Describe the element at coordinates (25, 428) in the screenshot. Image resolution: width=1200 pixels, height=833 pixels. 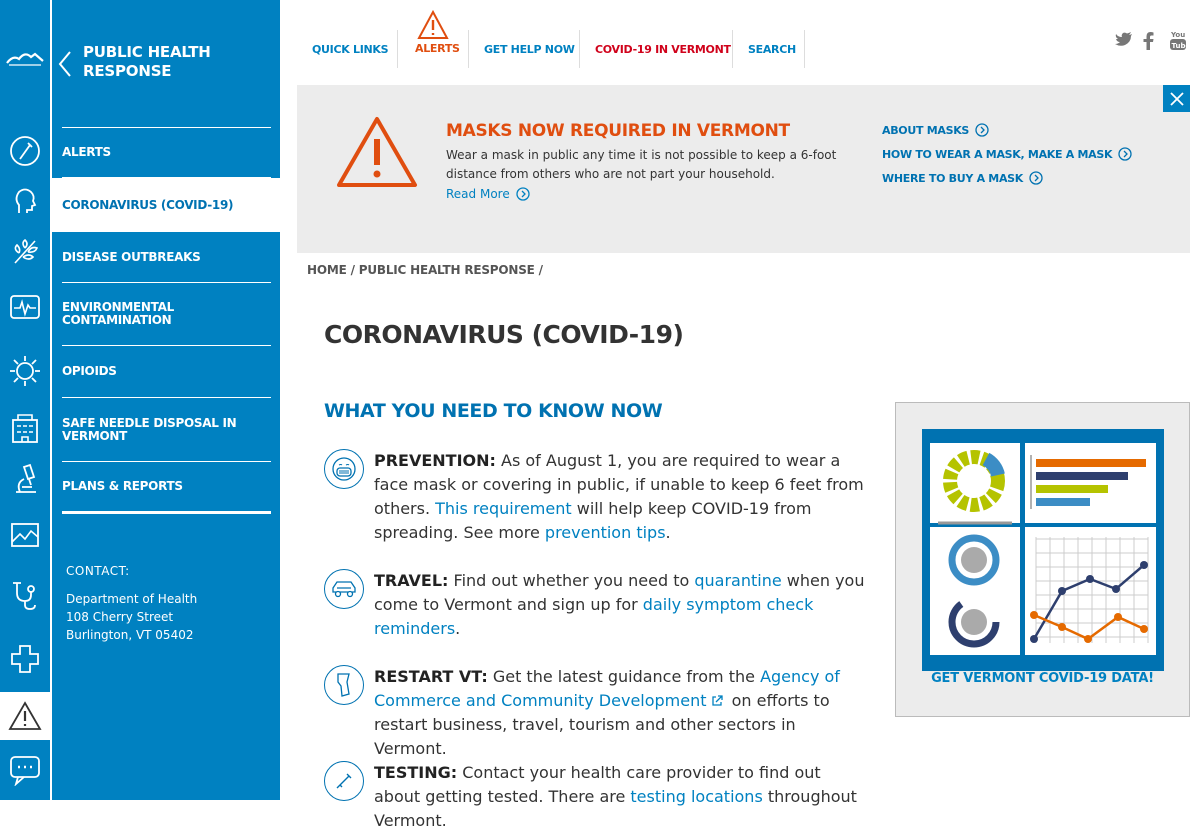
I see `building-icon` at that location.